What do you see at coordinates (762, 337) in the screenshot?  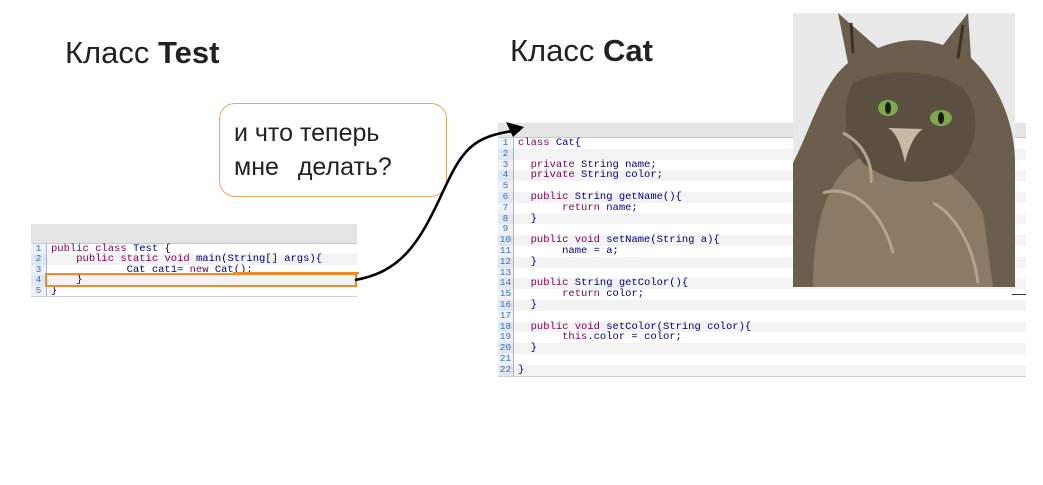 I see `code-line: 19 this.color = color;` at bounding box center [762, 337].